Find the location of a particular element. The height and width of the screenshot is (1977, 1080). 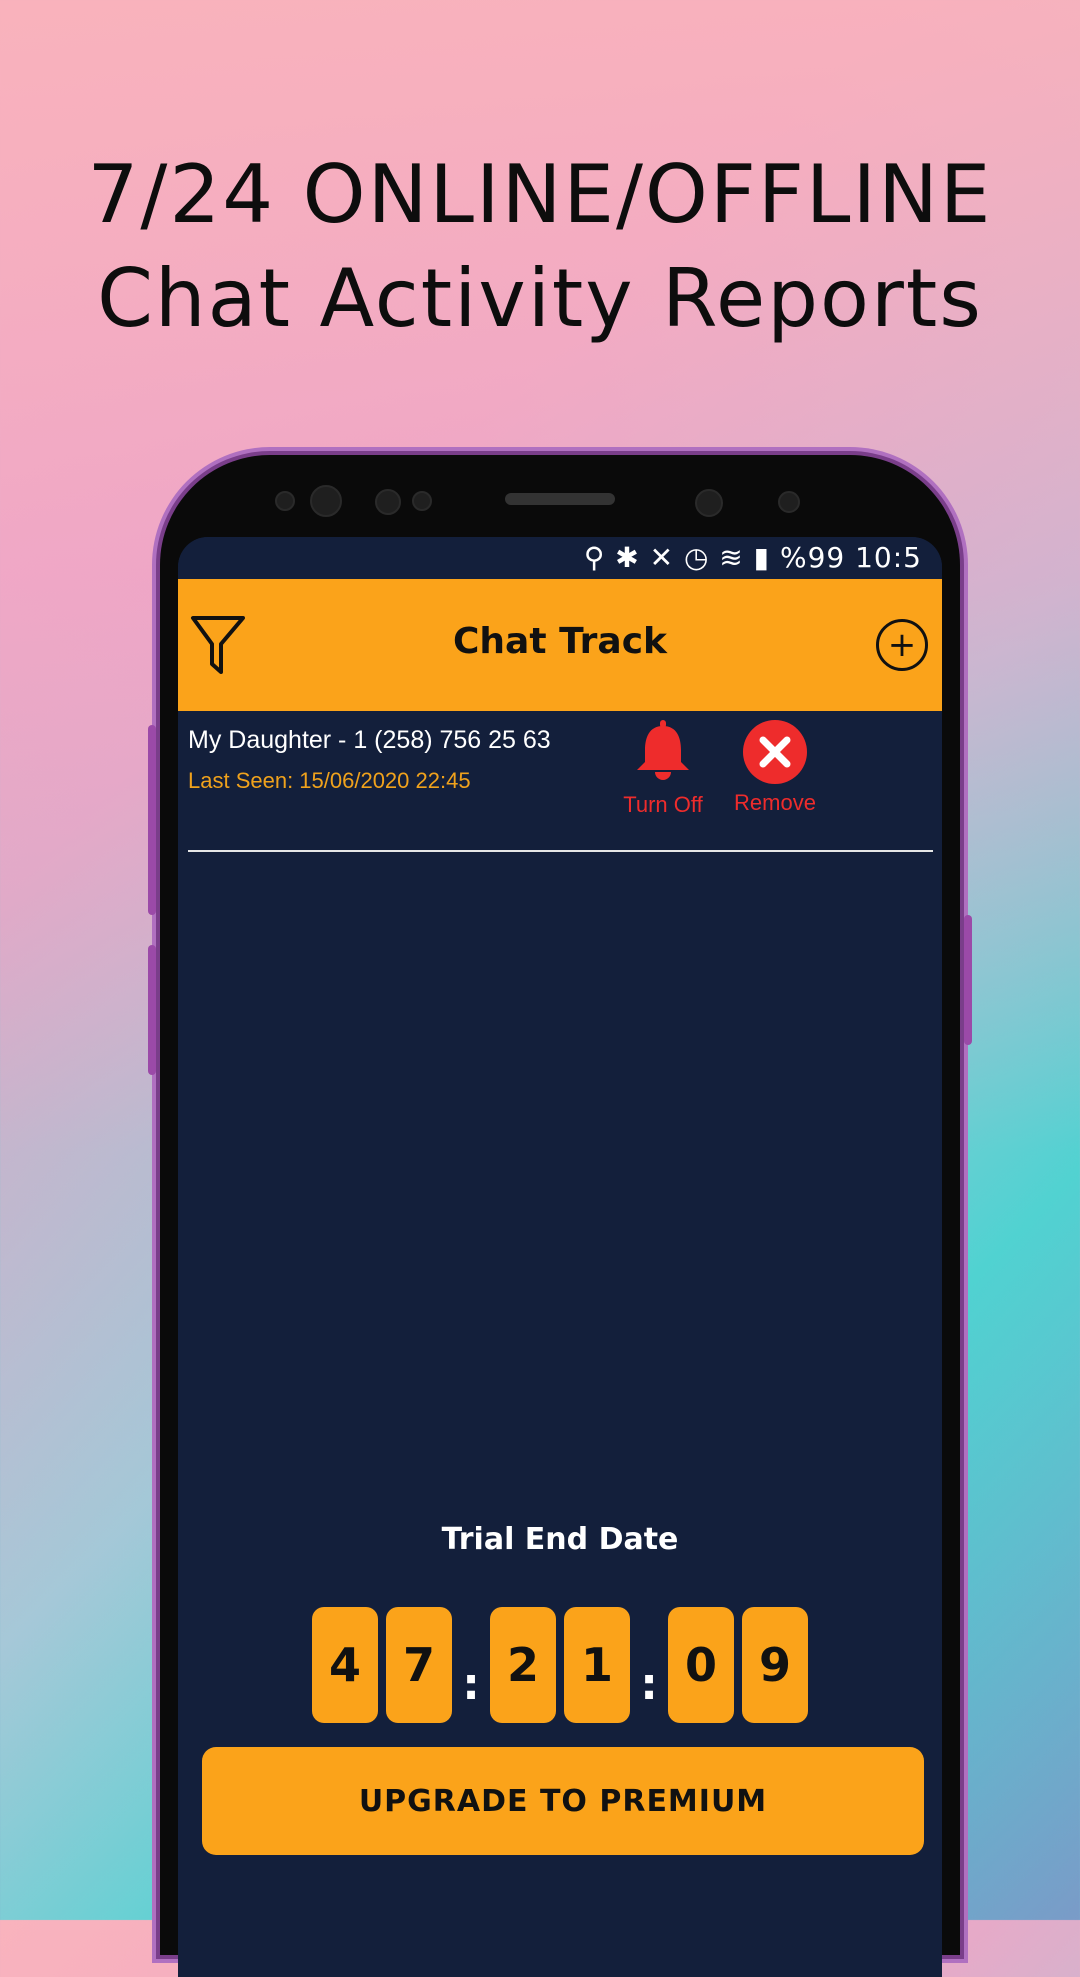

contact-name: My Daughter - 1 (258) 756 25 63 is located at coordinates (369, 740).